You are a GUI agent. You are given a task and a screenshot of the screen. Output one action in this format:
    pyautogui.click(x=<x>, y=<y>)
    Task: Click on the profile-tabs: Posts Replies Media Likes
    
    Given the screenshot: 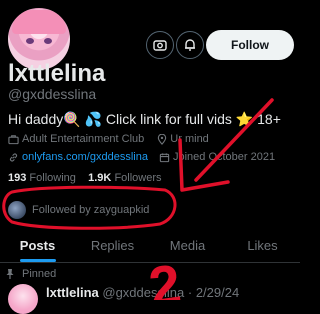 What is the action you would take?
    pyautogui.click(x=150, y=248)
    